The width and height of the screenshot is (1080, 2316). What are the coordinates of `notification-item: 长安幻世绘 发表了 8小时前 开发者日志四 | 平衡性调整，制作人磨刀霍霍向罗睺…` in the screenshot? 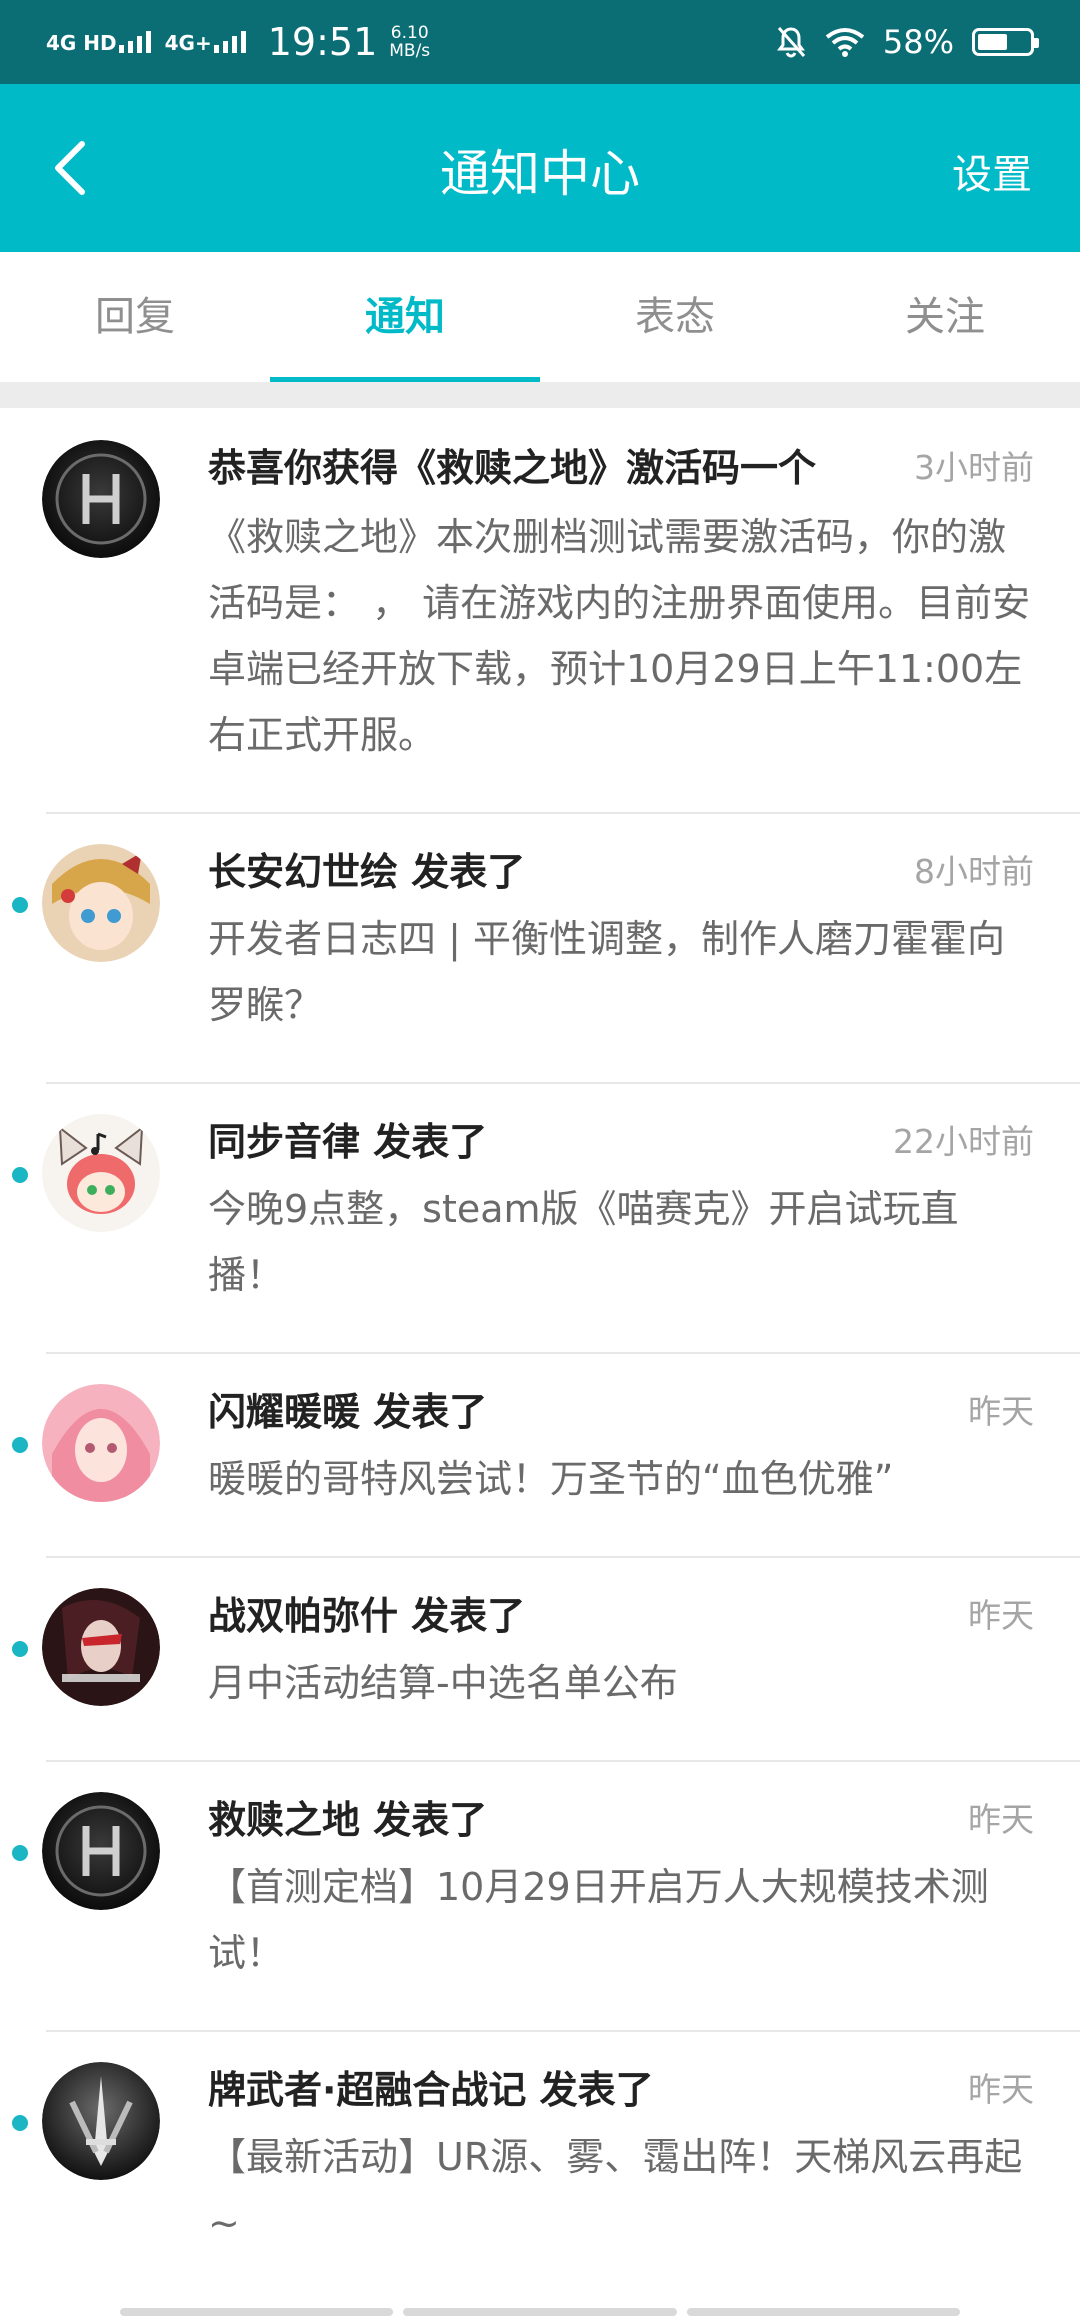 It's located at (540, 947).